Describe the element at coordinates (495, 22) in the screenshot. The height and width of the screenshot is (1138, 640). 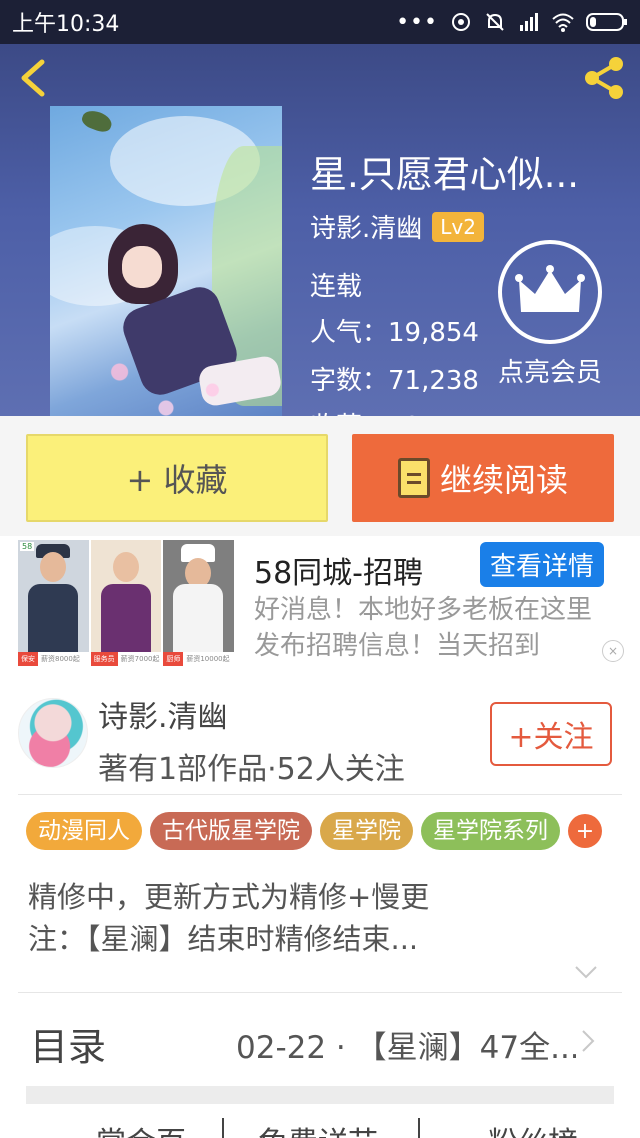
I see `mute-bell-icon` at that location.